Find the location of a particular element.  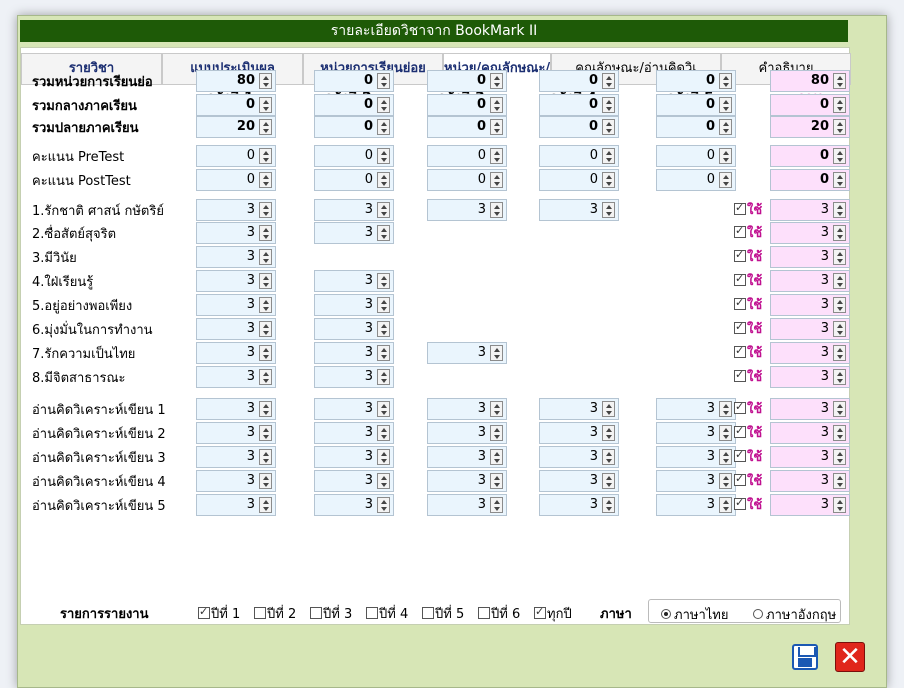

score-spinner: 80 is located at coordinates (236, 81).